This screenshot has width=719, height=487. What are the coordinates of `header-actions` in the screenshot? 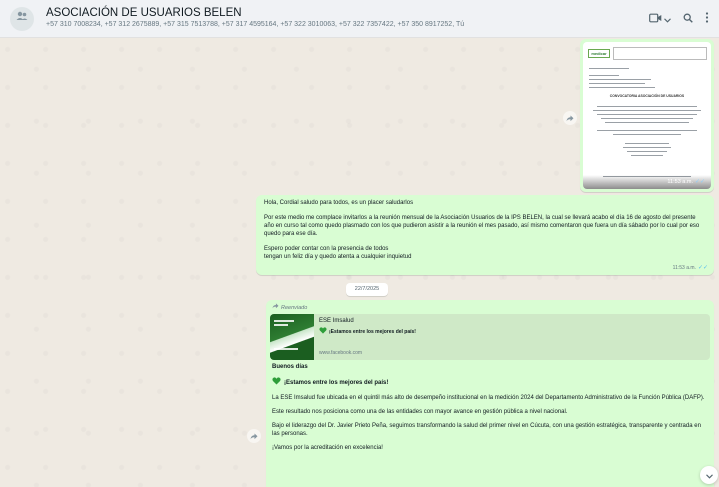 It's located at (679, 19).